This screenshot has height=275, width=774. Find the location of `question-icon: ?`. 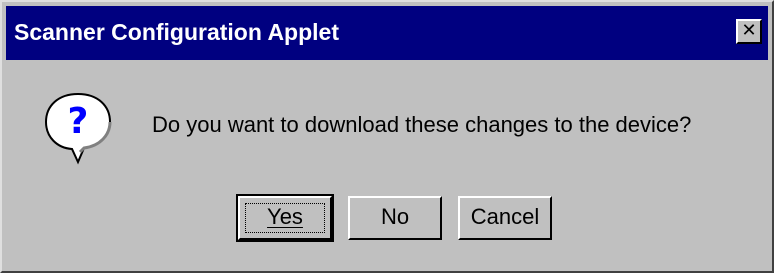

question-icon: ? is located at coordinates (78, 128).